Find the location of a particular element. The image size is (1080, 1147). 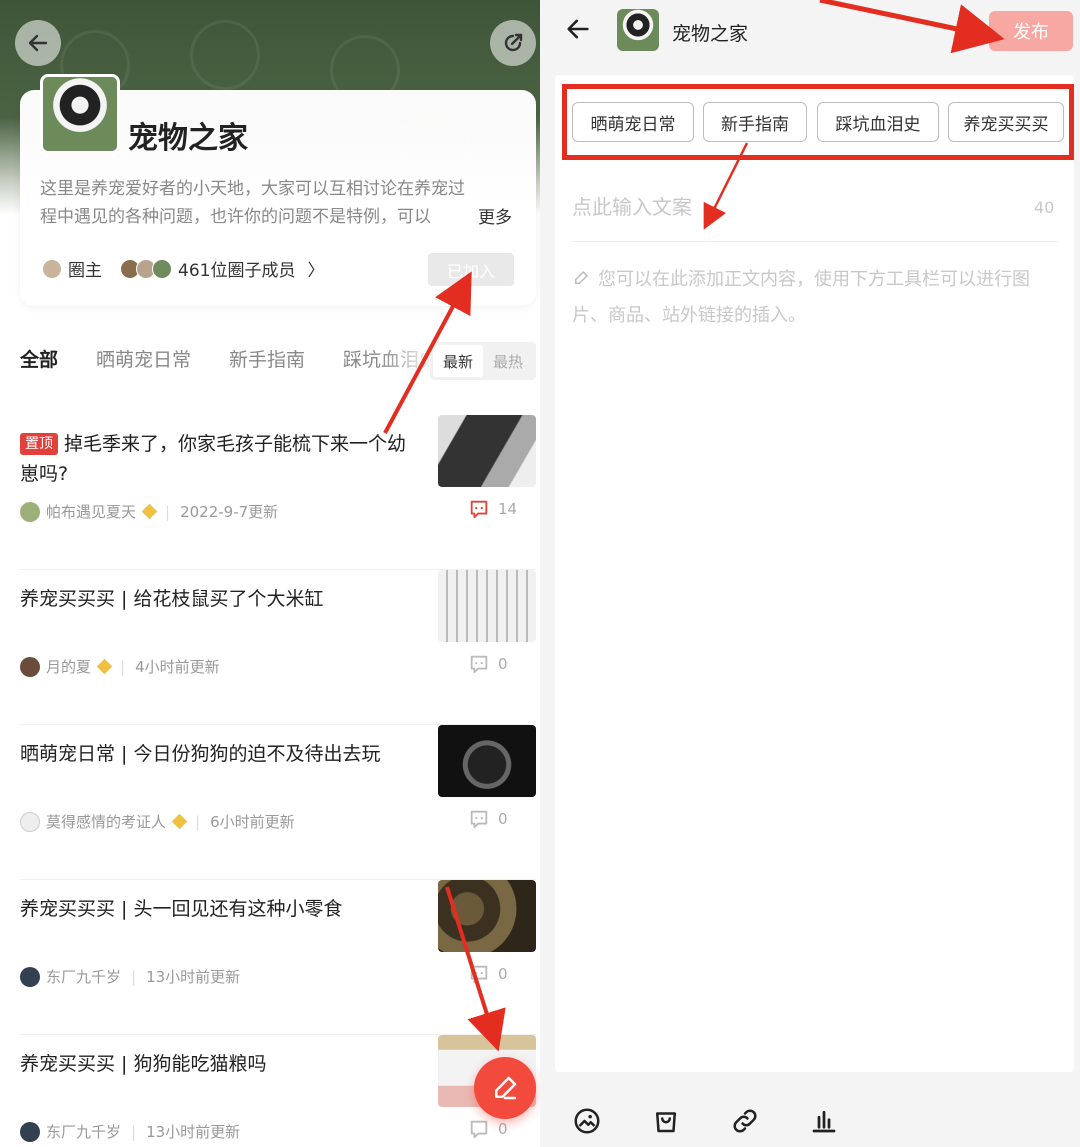

owner-label: 圈主 is located at coordinates (85, 271).